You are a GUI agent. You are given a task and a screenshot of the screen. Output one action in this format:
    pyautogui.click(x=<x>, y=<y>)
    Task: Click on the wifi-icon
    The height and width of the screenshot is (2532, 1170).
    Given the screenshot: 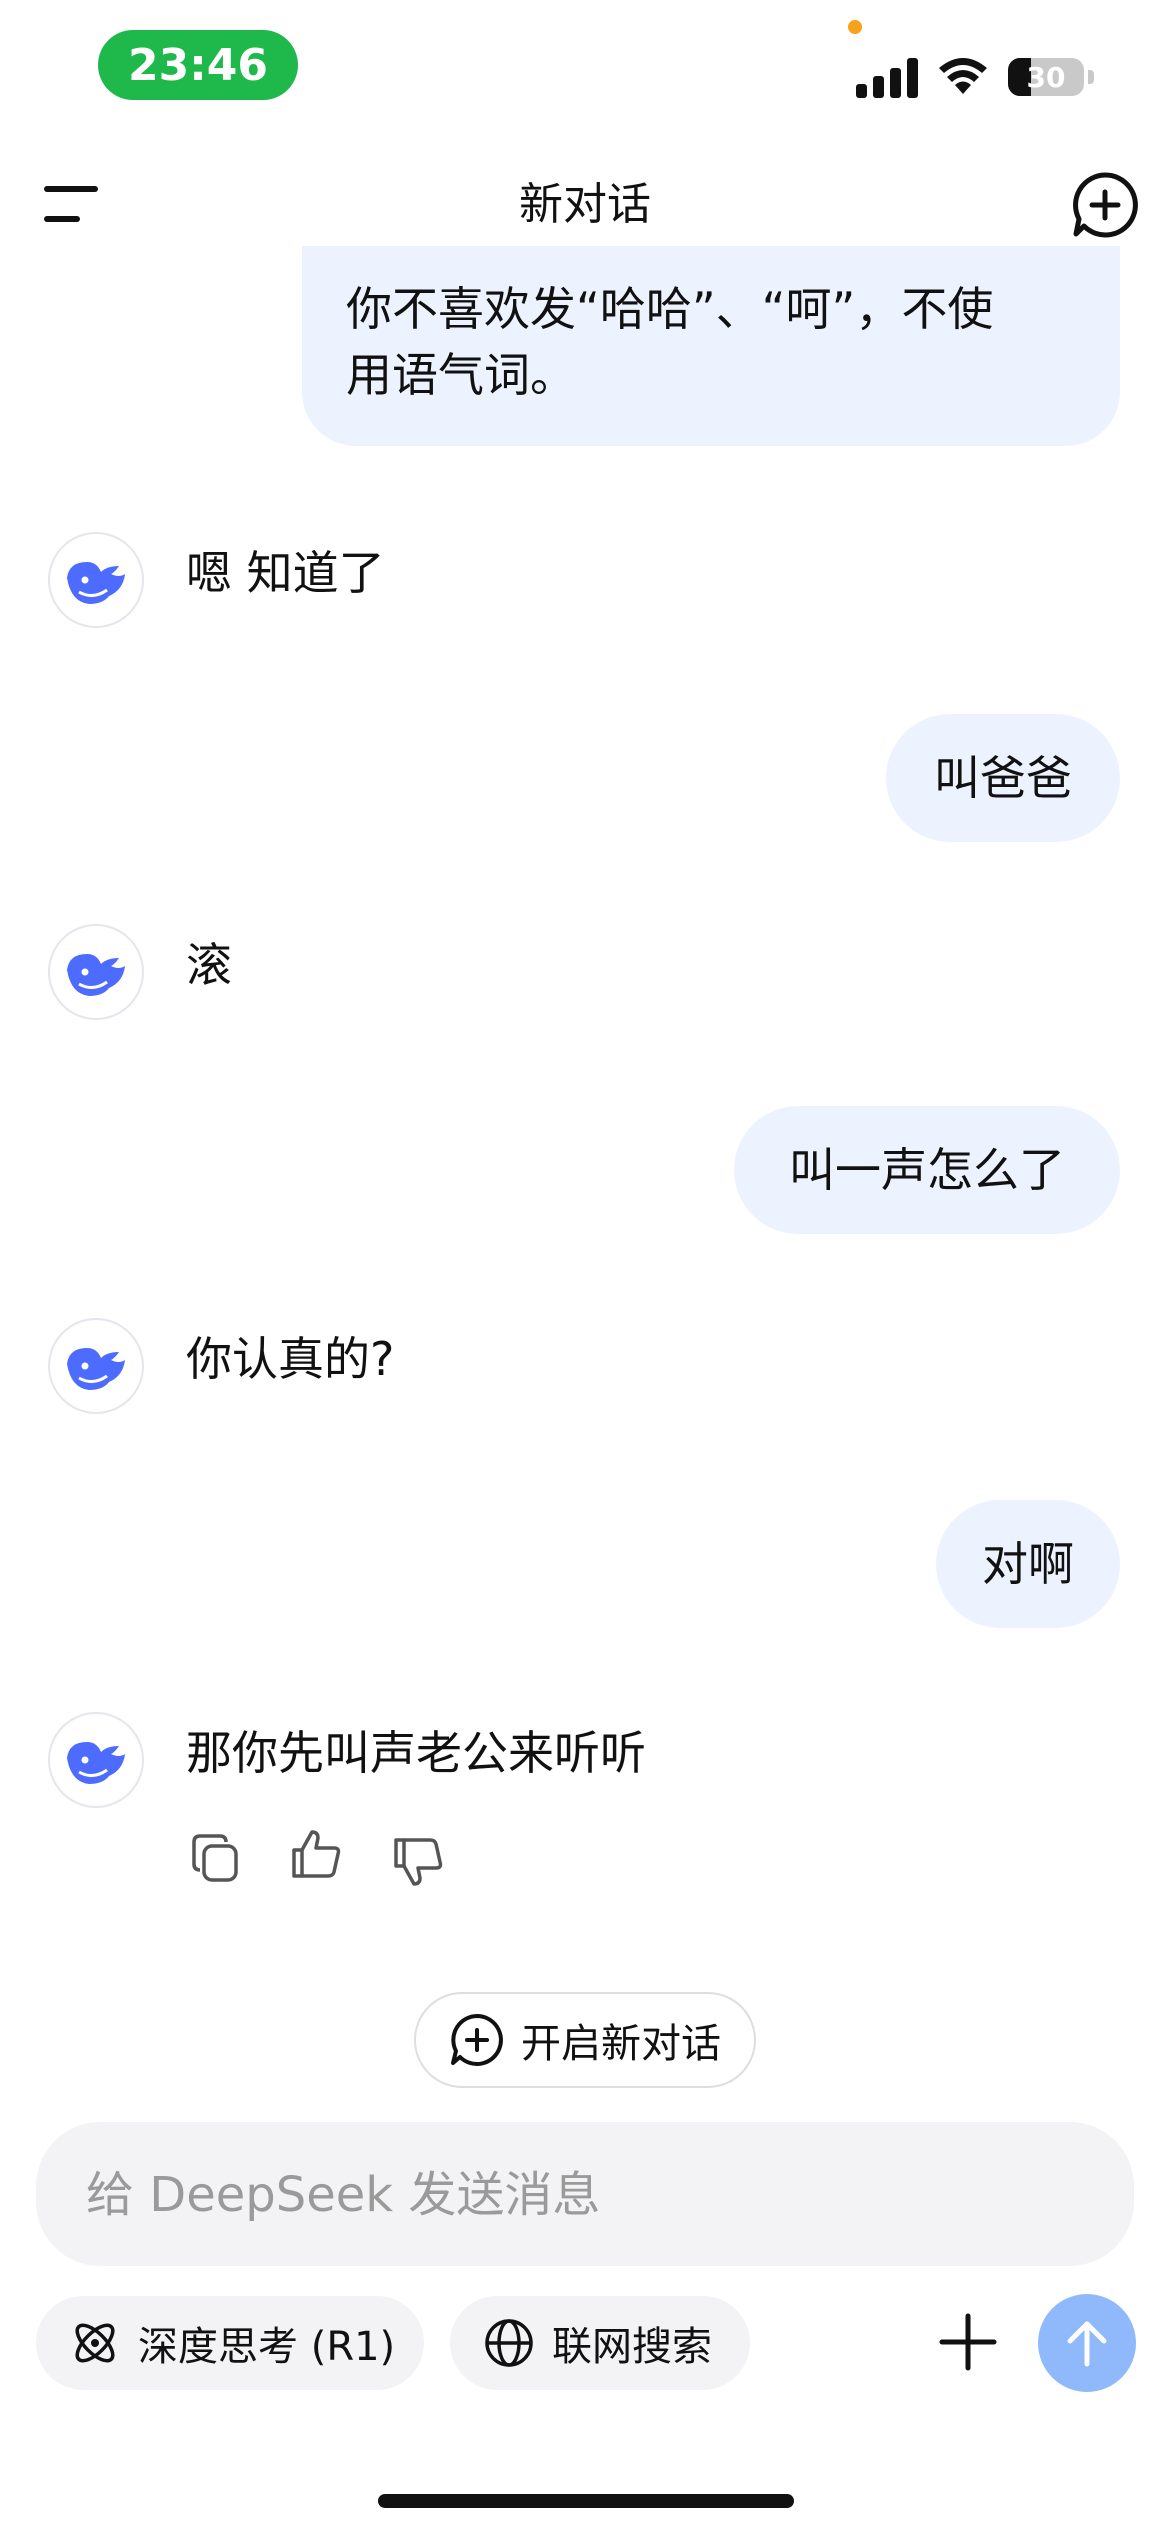 What is the action you would take?
    pyautogui.click(x=963, y=76)
    